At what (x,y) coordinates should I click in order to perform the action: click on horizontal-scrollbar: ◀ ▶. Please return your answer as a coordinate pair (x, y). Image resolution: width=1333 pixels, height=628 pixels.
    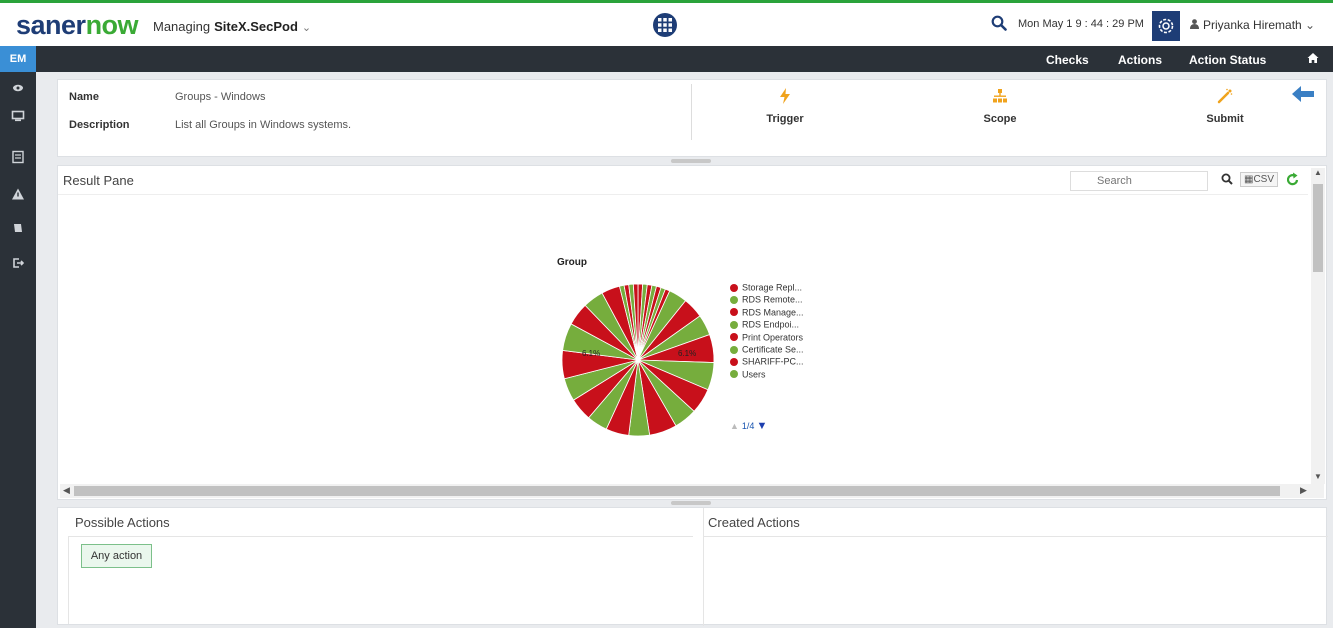
    Looking at the image, I should click on (692, 491).